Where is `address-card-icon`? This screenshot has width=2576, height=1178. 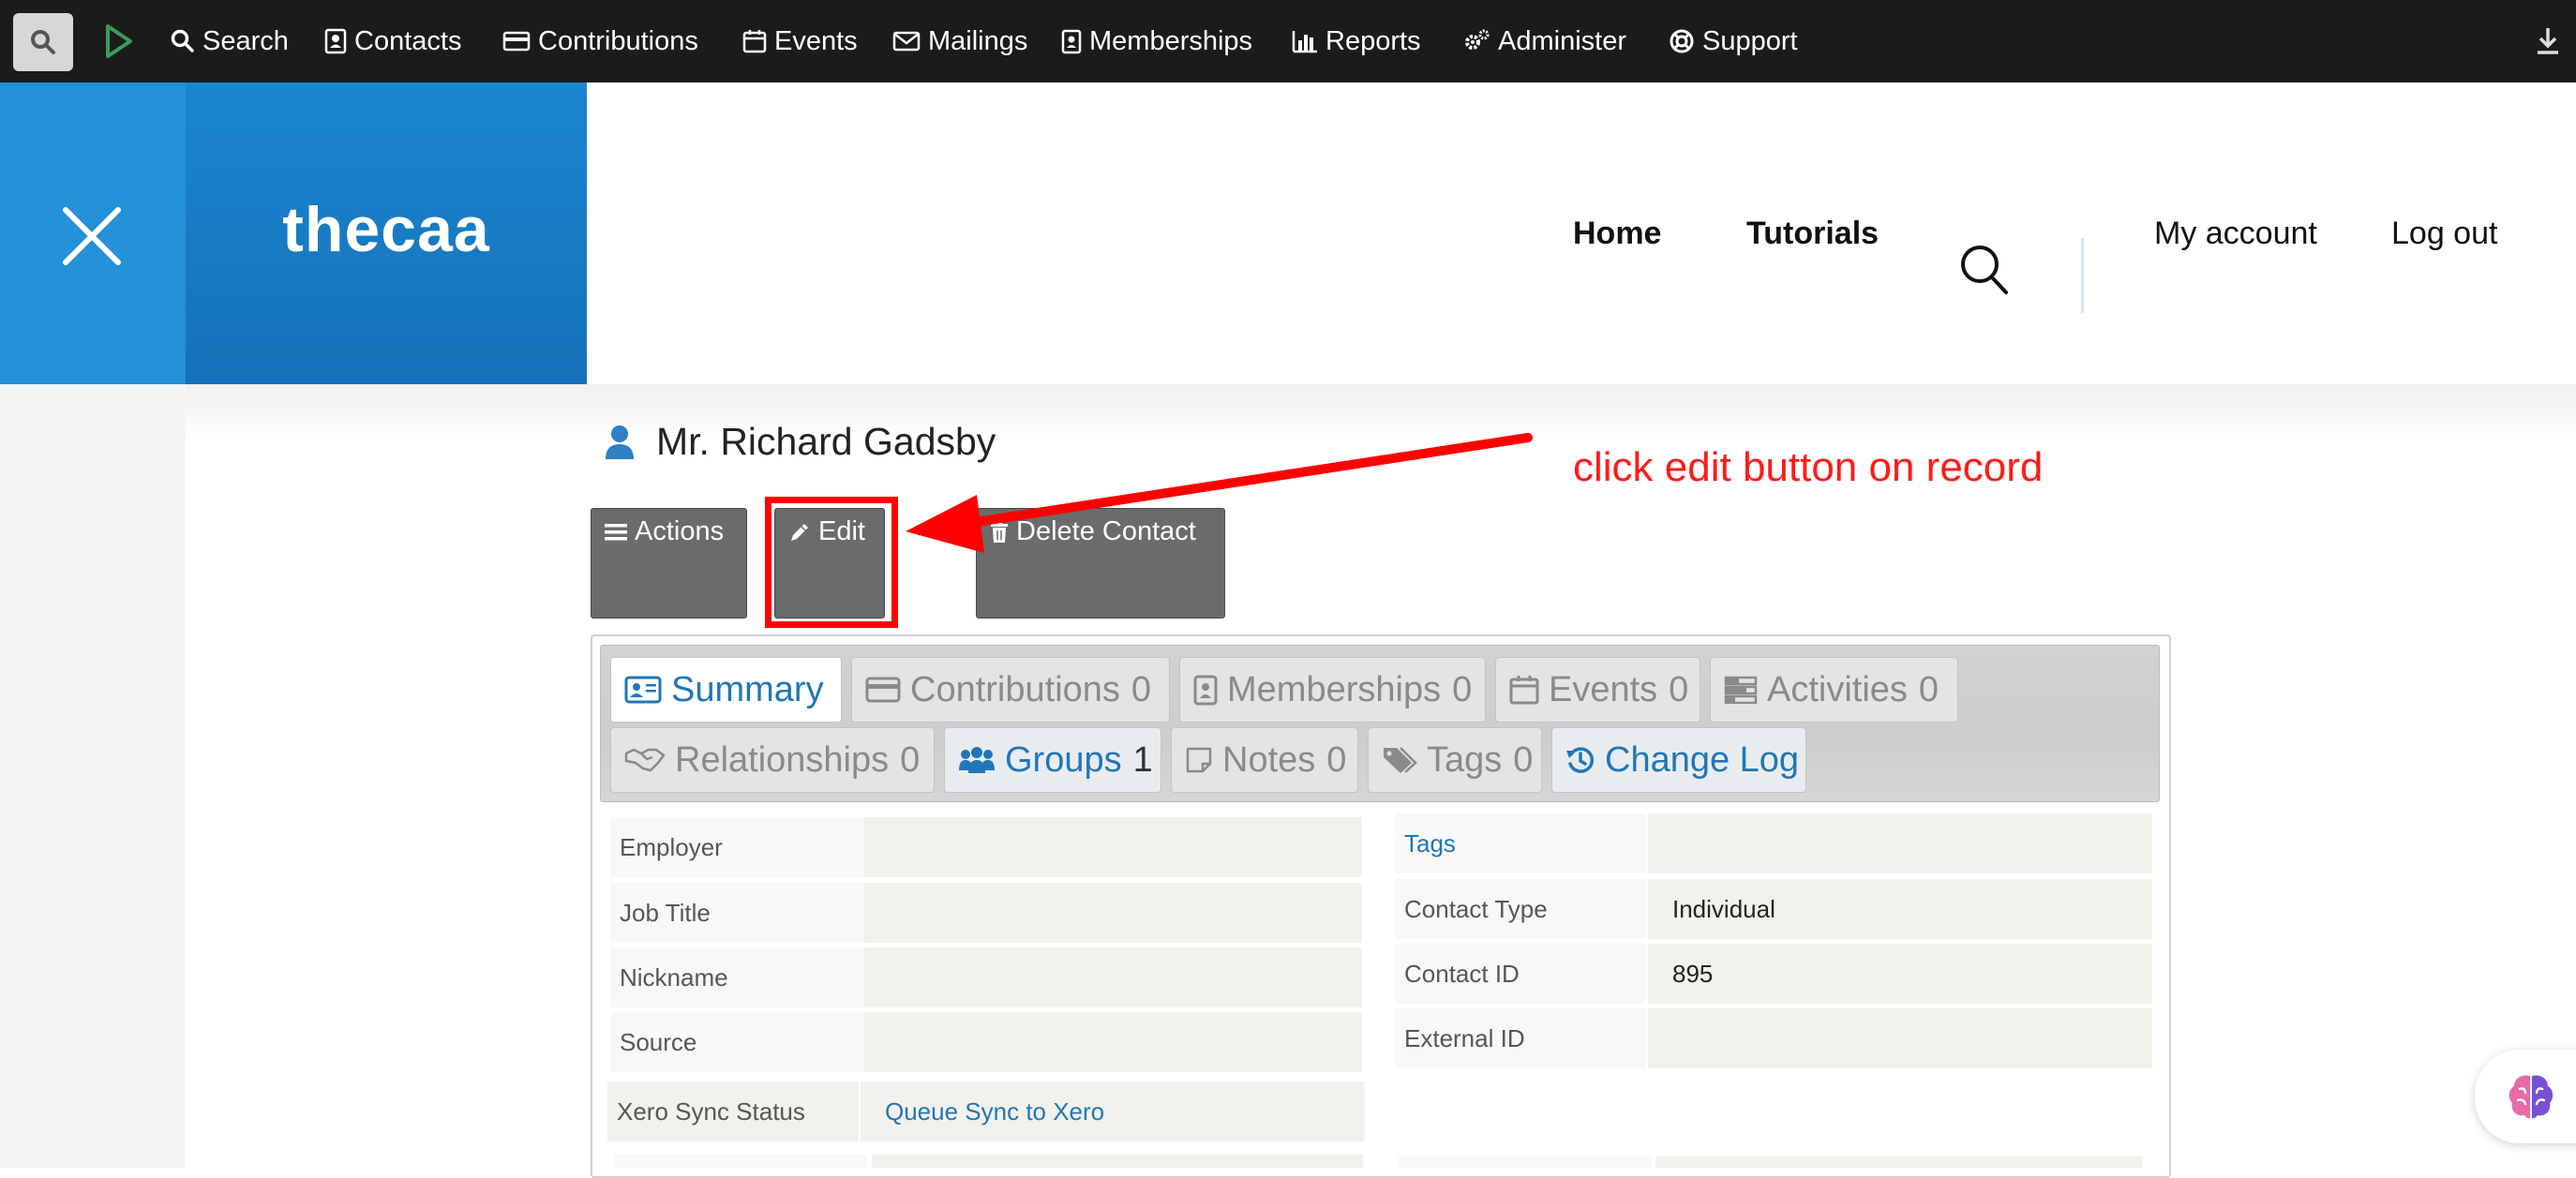 address-card-icon is located at coordinates (643, 690).